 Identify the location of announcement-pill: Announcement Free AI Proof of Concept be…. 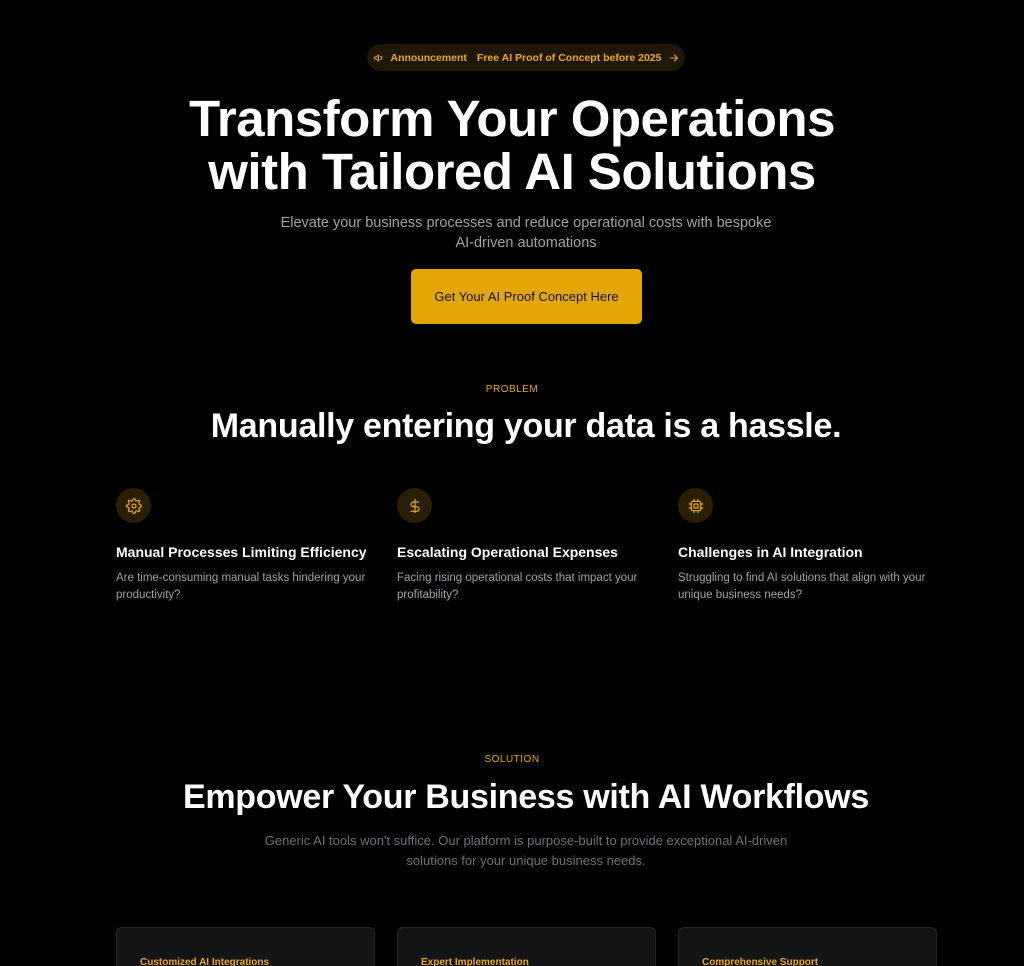
(526, 57).